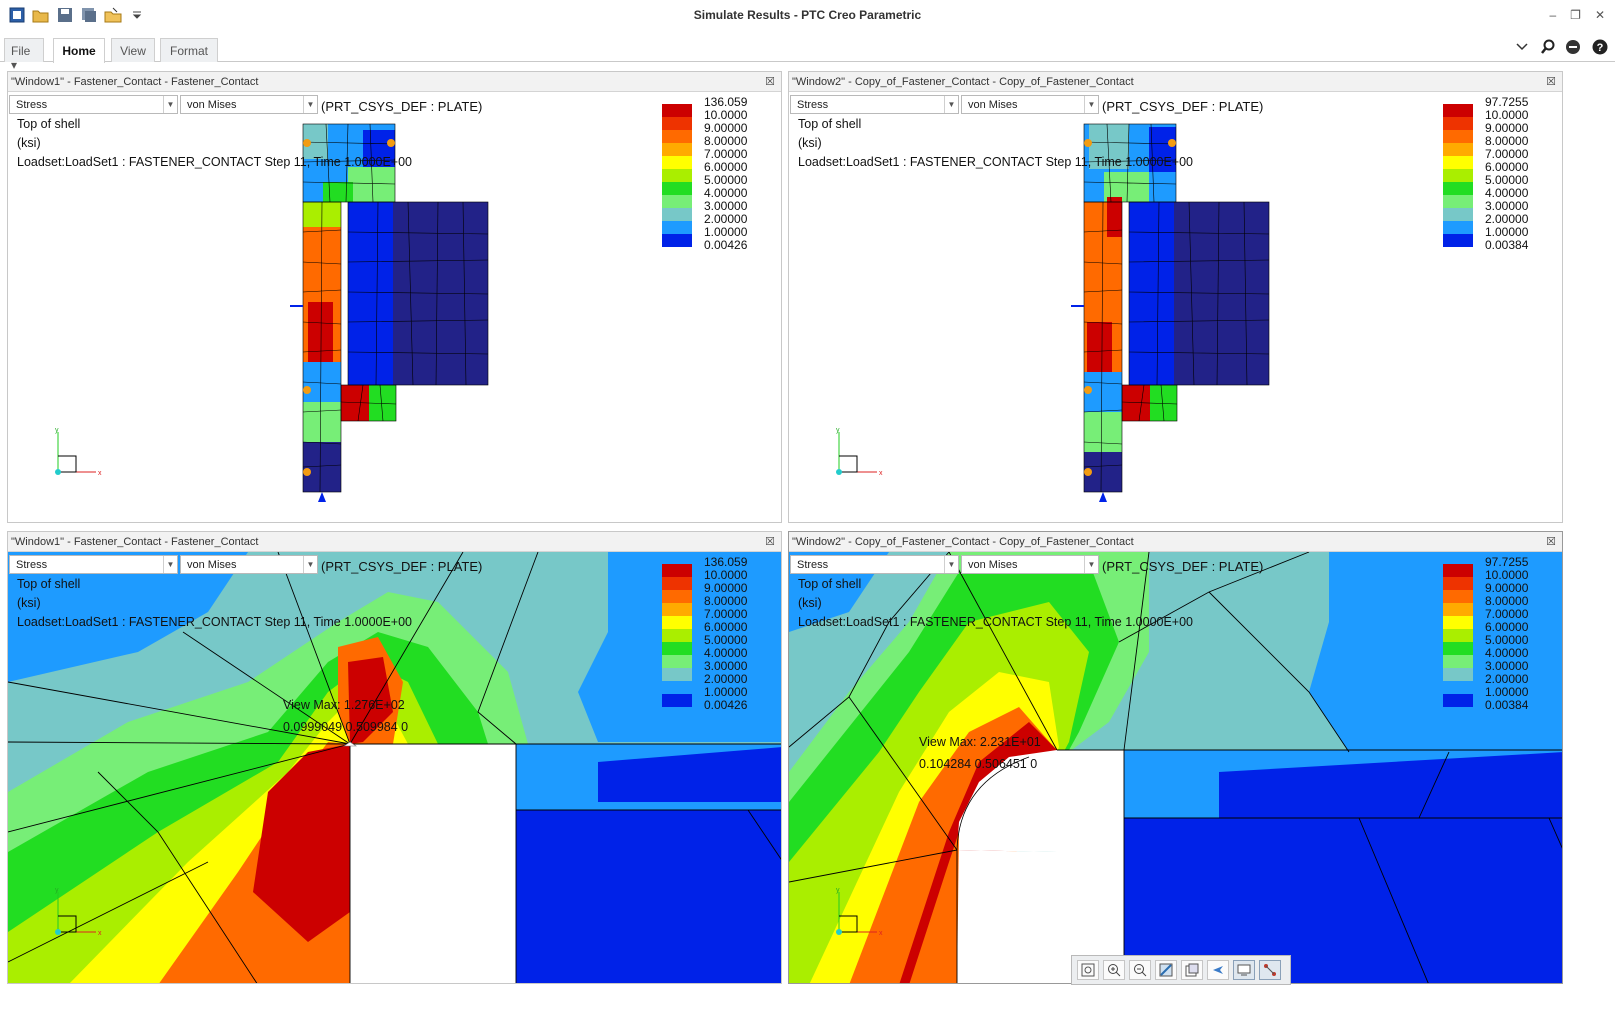 Image resolution: width=1615 pixels, height=1017 pixels. What do you see at coordinates (133, 50) in the screenshot?
I see `tab-view: View` at bounding box center [133, 50].